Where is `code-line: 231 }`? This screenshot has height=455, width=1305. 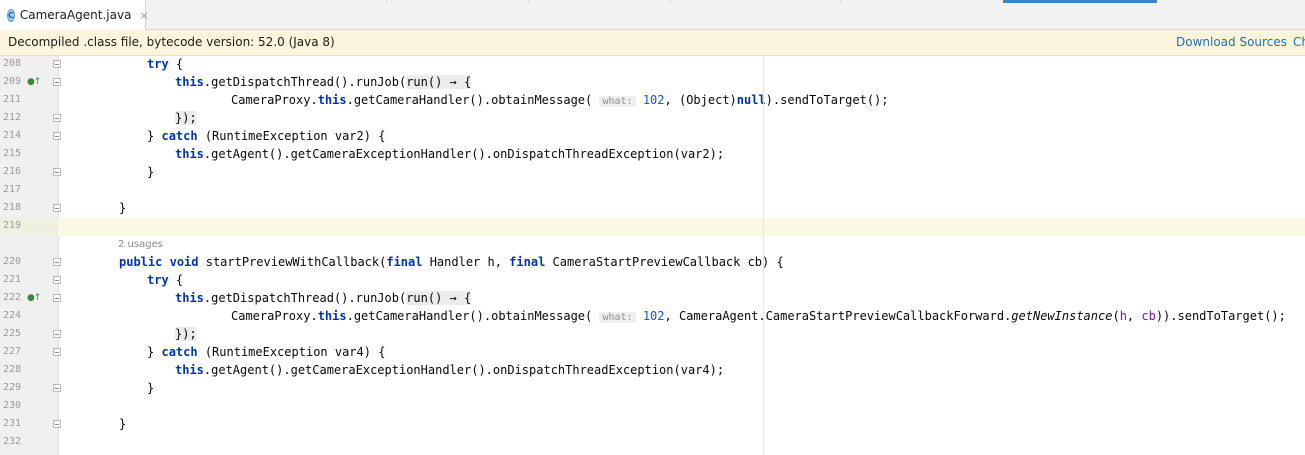
code-line: 231 } is located at coordinates (652, 425).